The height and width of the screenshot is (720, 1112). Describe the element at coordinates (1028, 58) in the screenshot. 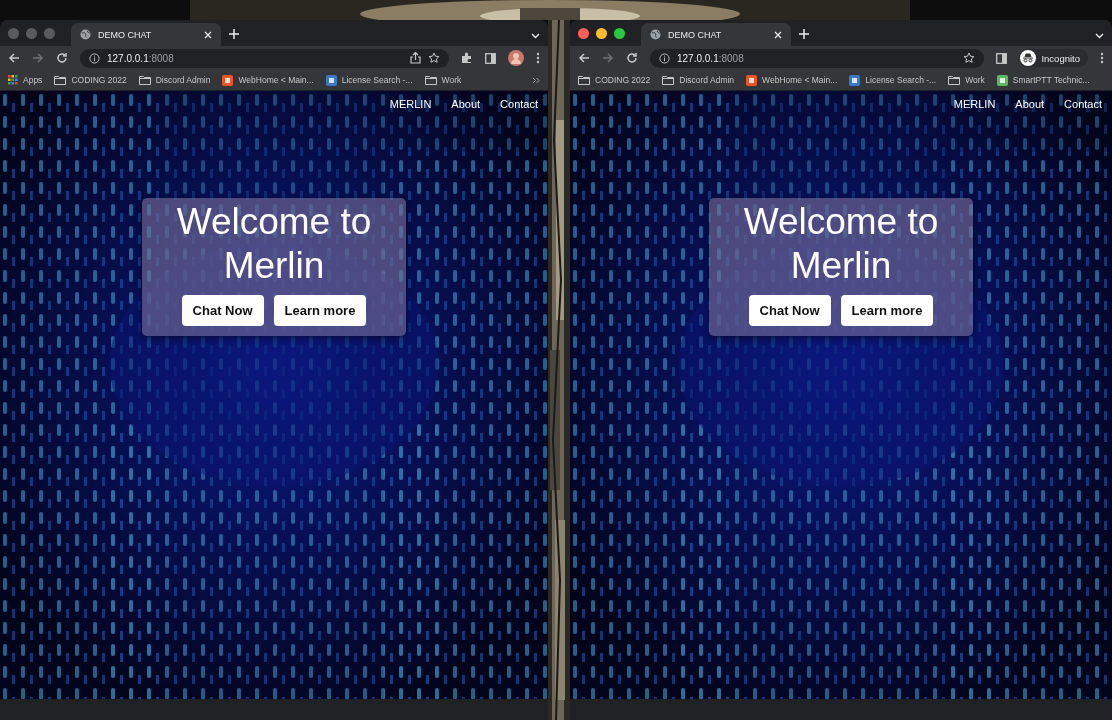

I see `incognito-icon` at that location.